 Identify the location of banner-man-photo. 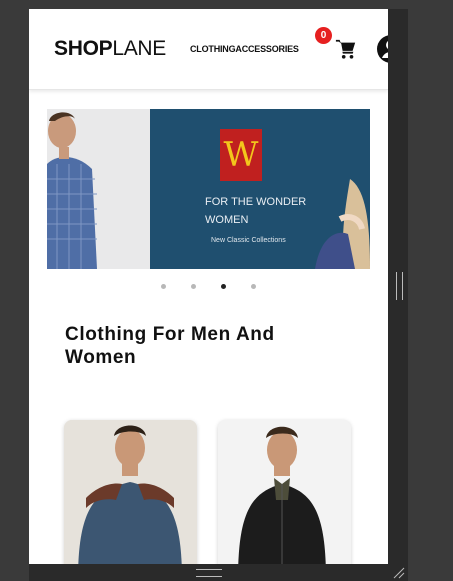
(98, 189).